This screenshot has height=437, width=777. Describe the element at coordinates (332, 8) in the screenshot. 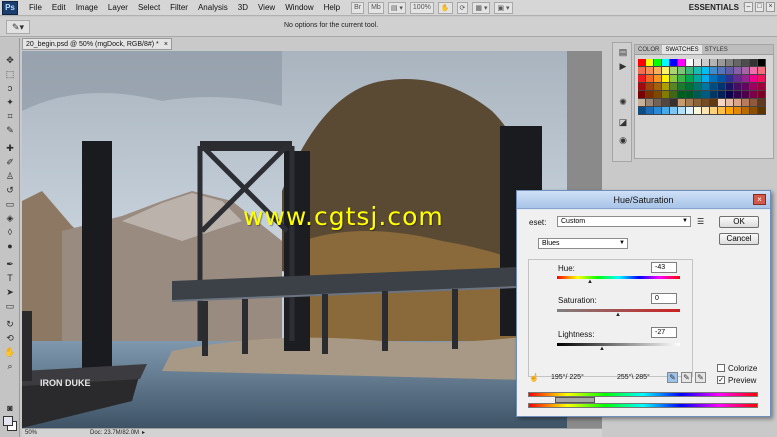

I see `menu-item-help: Help` at that location.